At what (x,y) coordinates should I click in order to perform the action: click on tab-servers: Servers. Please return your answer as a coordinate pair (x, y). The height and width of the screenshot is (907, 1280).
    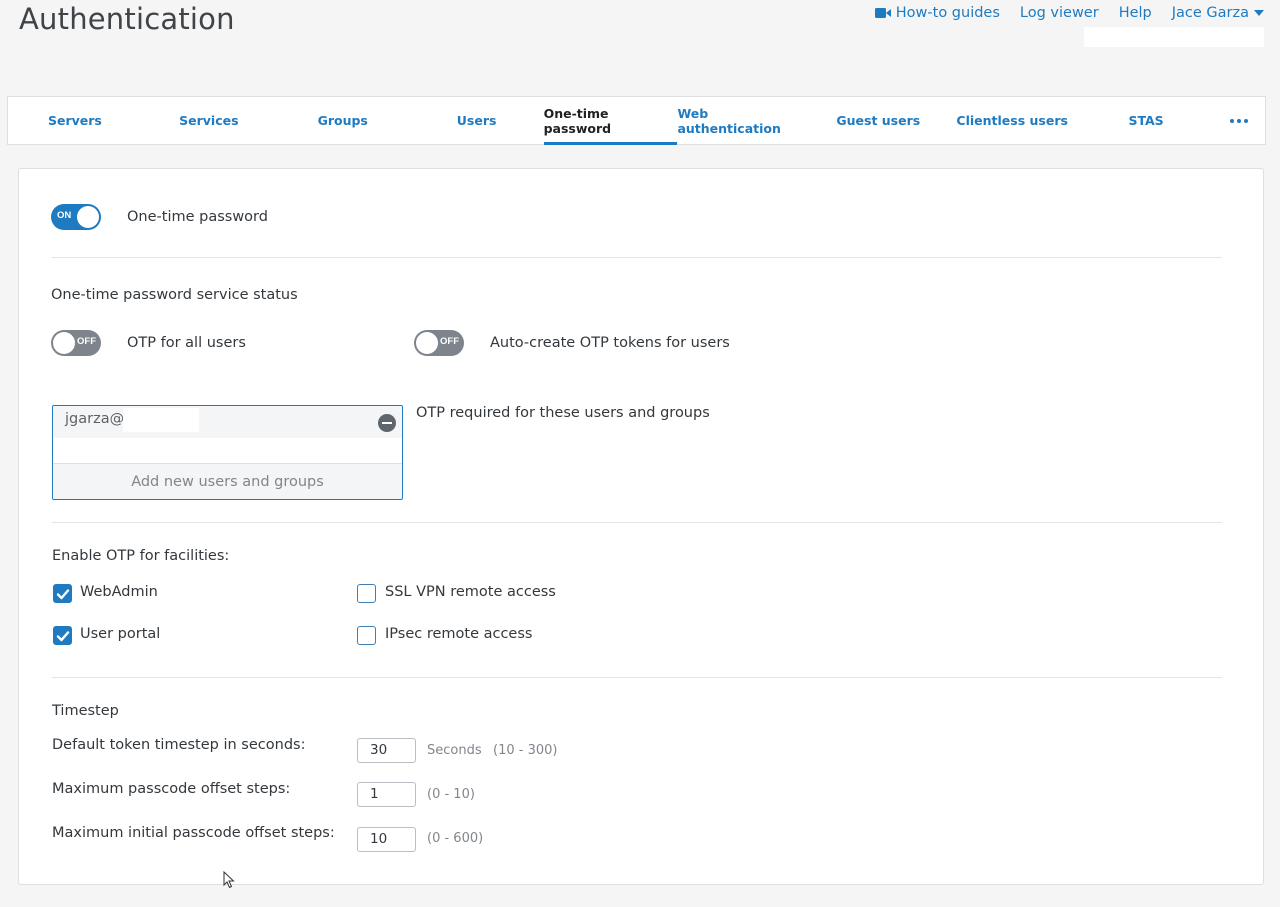
    Looking at the image, I should click on (75, 120).